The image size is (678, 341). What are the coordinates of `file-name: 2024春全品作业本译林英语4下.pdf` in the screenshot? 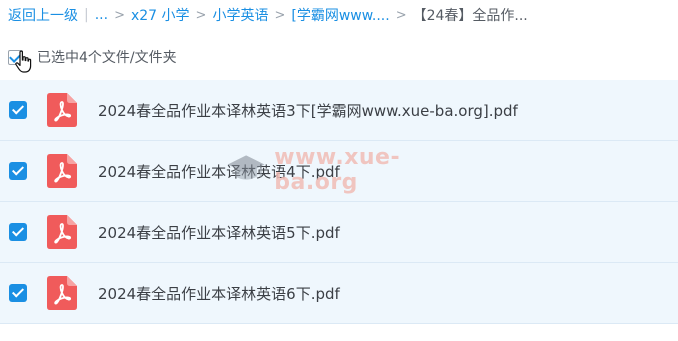 It's located at (219, 171).